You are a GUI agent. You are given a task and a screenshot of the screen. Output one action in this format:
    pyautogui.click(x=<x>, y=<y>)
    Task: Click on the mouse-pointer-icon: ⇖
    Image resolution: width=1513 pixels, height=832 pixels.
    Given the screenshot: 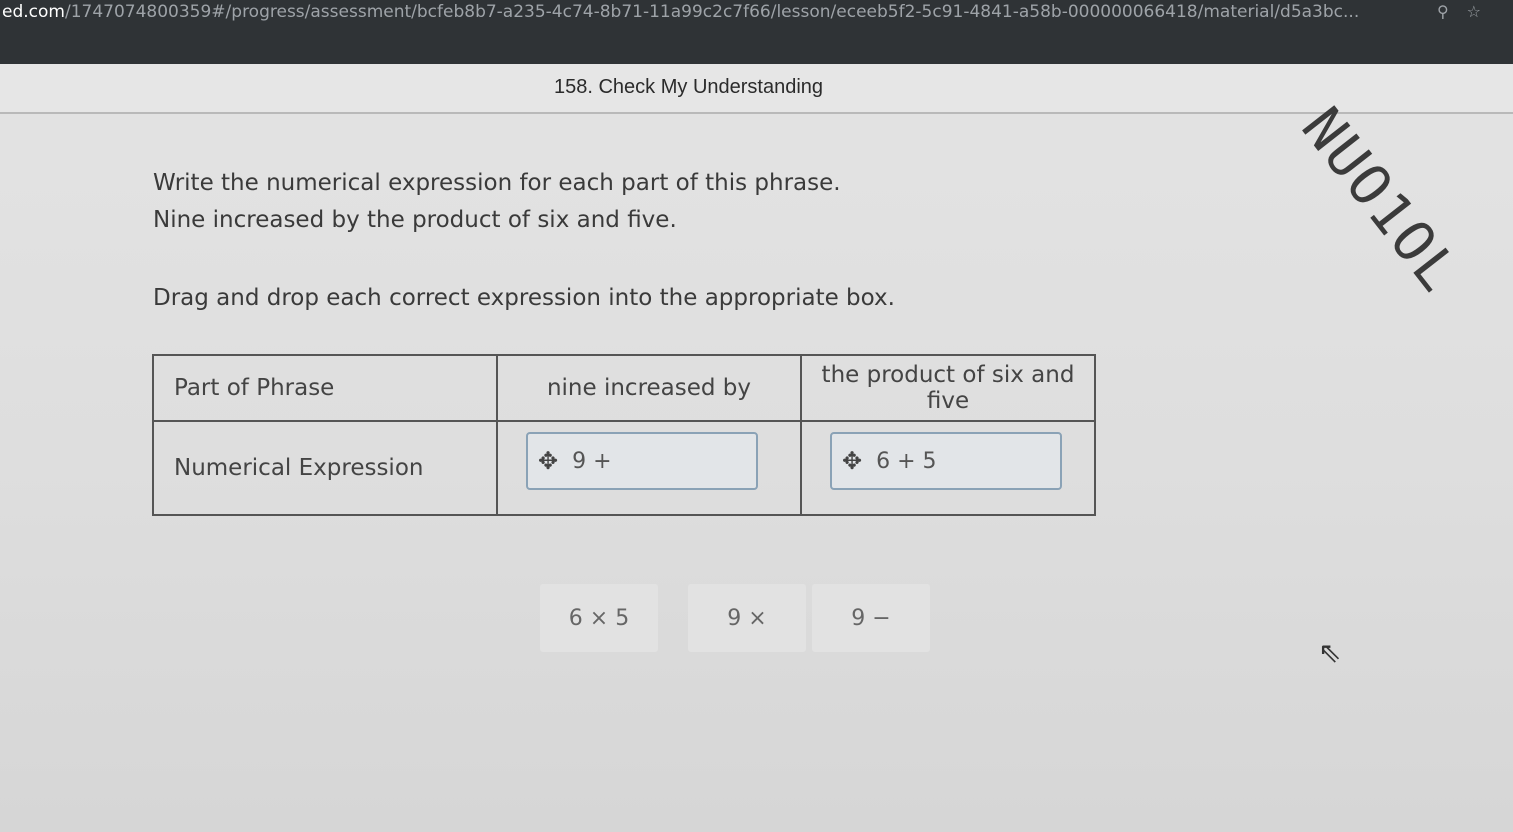 What is the action you would take?
    pyautogui.click(x=1330, y=652)
    